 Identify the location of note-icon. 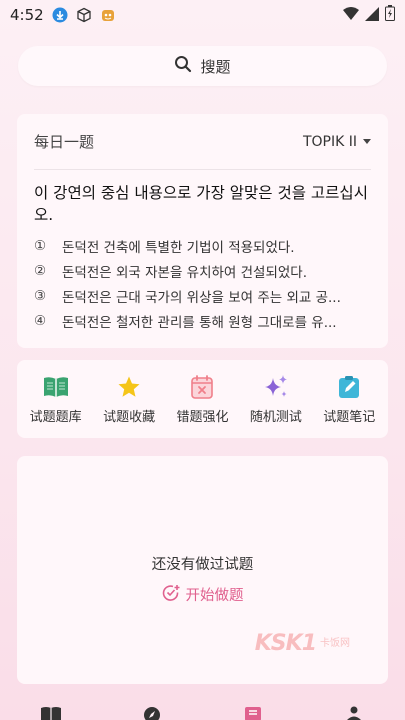
(349, 387).